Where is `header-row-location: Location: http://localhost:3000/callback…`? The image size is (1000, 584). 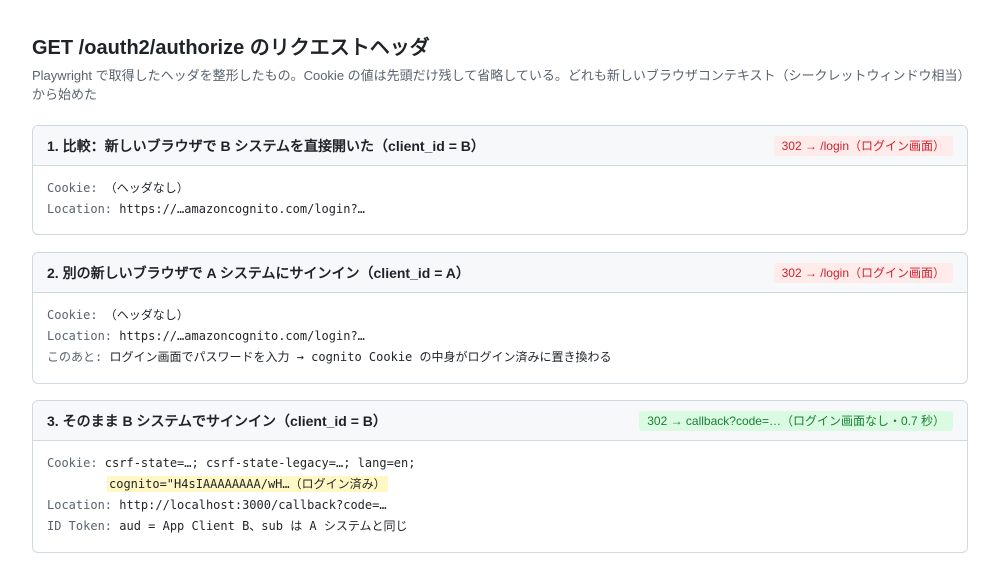
header-row-location: Location: http://localhost:3000/callback… is located at coordinates (500, 505).